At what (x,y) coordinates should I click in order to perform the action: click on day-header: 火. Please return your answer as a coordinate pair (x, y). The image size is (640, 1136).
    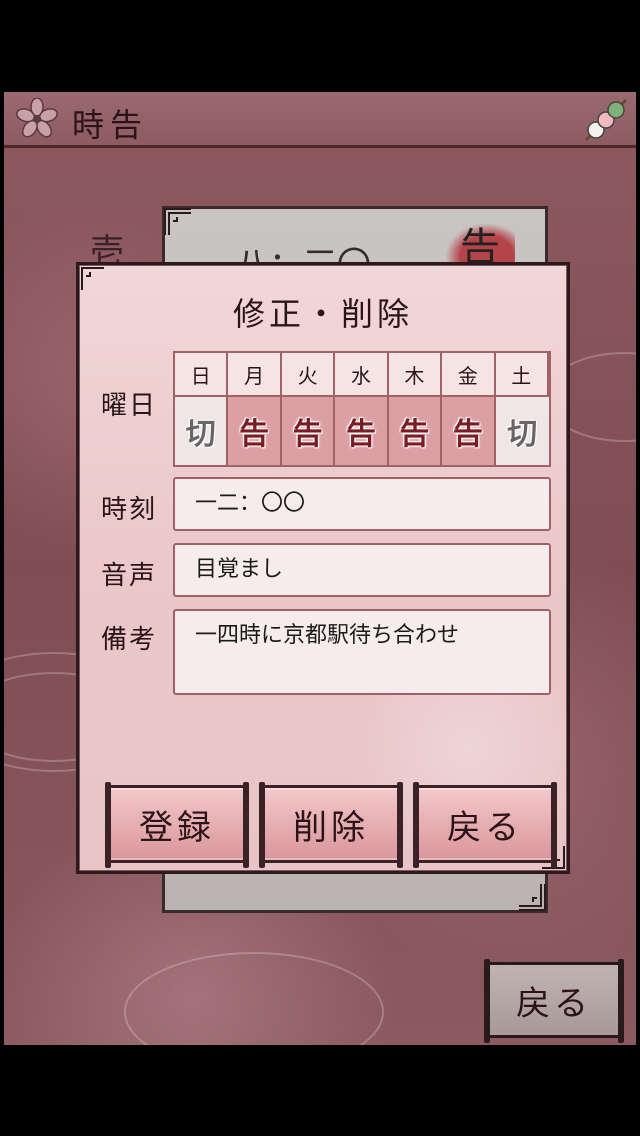
    Looking at the image, I should click on (308, 375).